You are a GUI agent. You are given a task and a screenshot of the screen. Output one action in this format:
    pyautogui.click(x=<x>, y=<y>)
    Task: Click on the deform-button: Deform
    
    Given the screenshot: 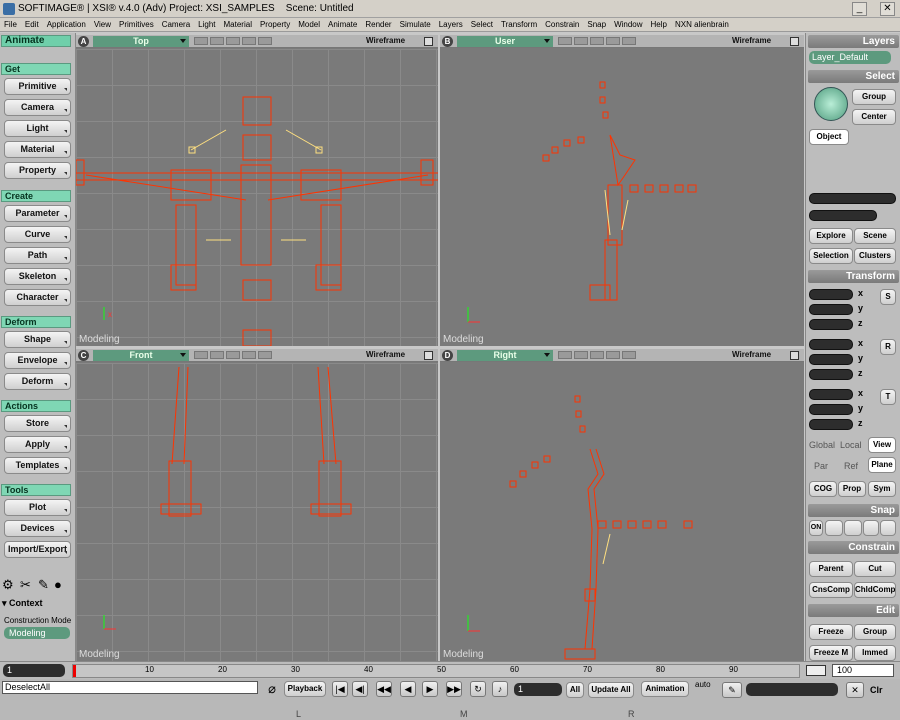 What is the action you would take?
    pyautogui.click(x=37, y=381)
    